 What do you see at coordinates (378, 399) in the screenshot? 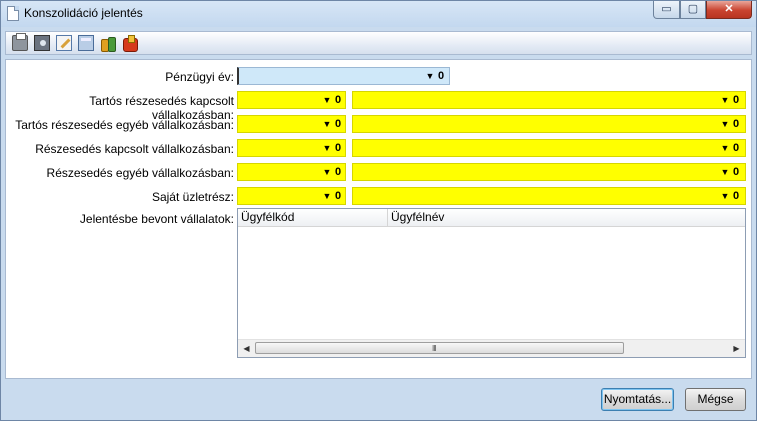
I see `footer-bar: Nyomtatás... Mégse` at bounding box center [378, 399].